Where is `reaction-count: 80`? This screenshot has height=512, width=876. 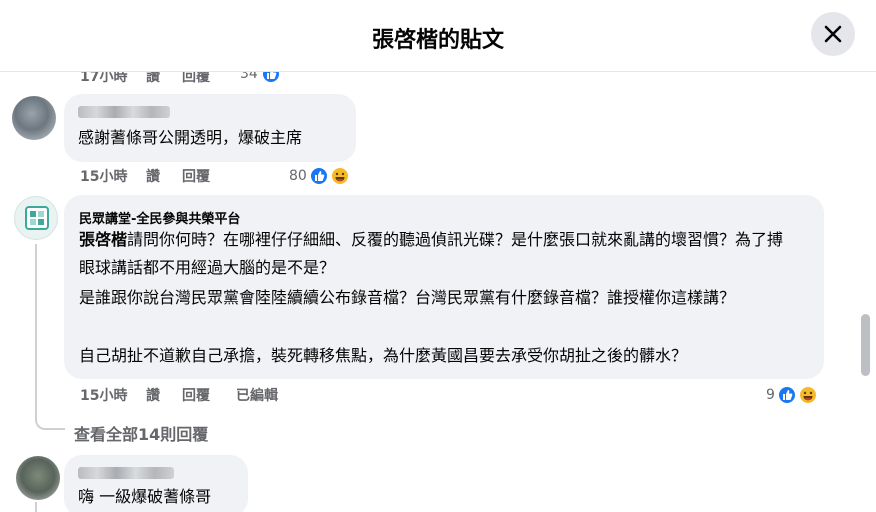 reaction-count: 80 is located at coordinates (298, 176).